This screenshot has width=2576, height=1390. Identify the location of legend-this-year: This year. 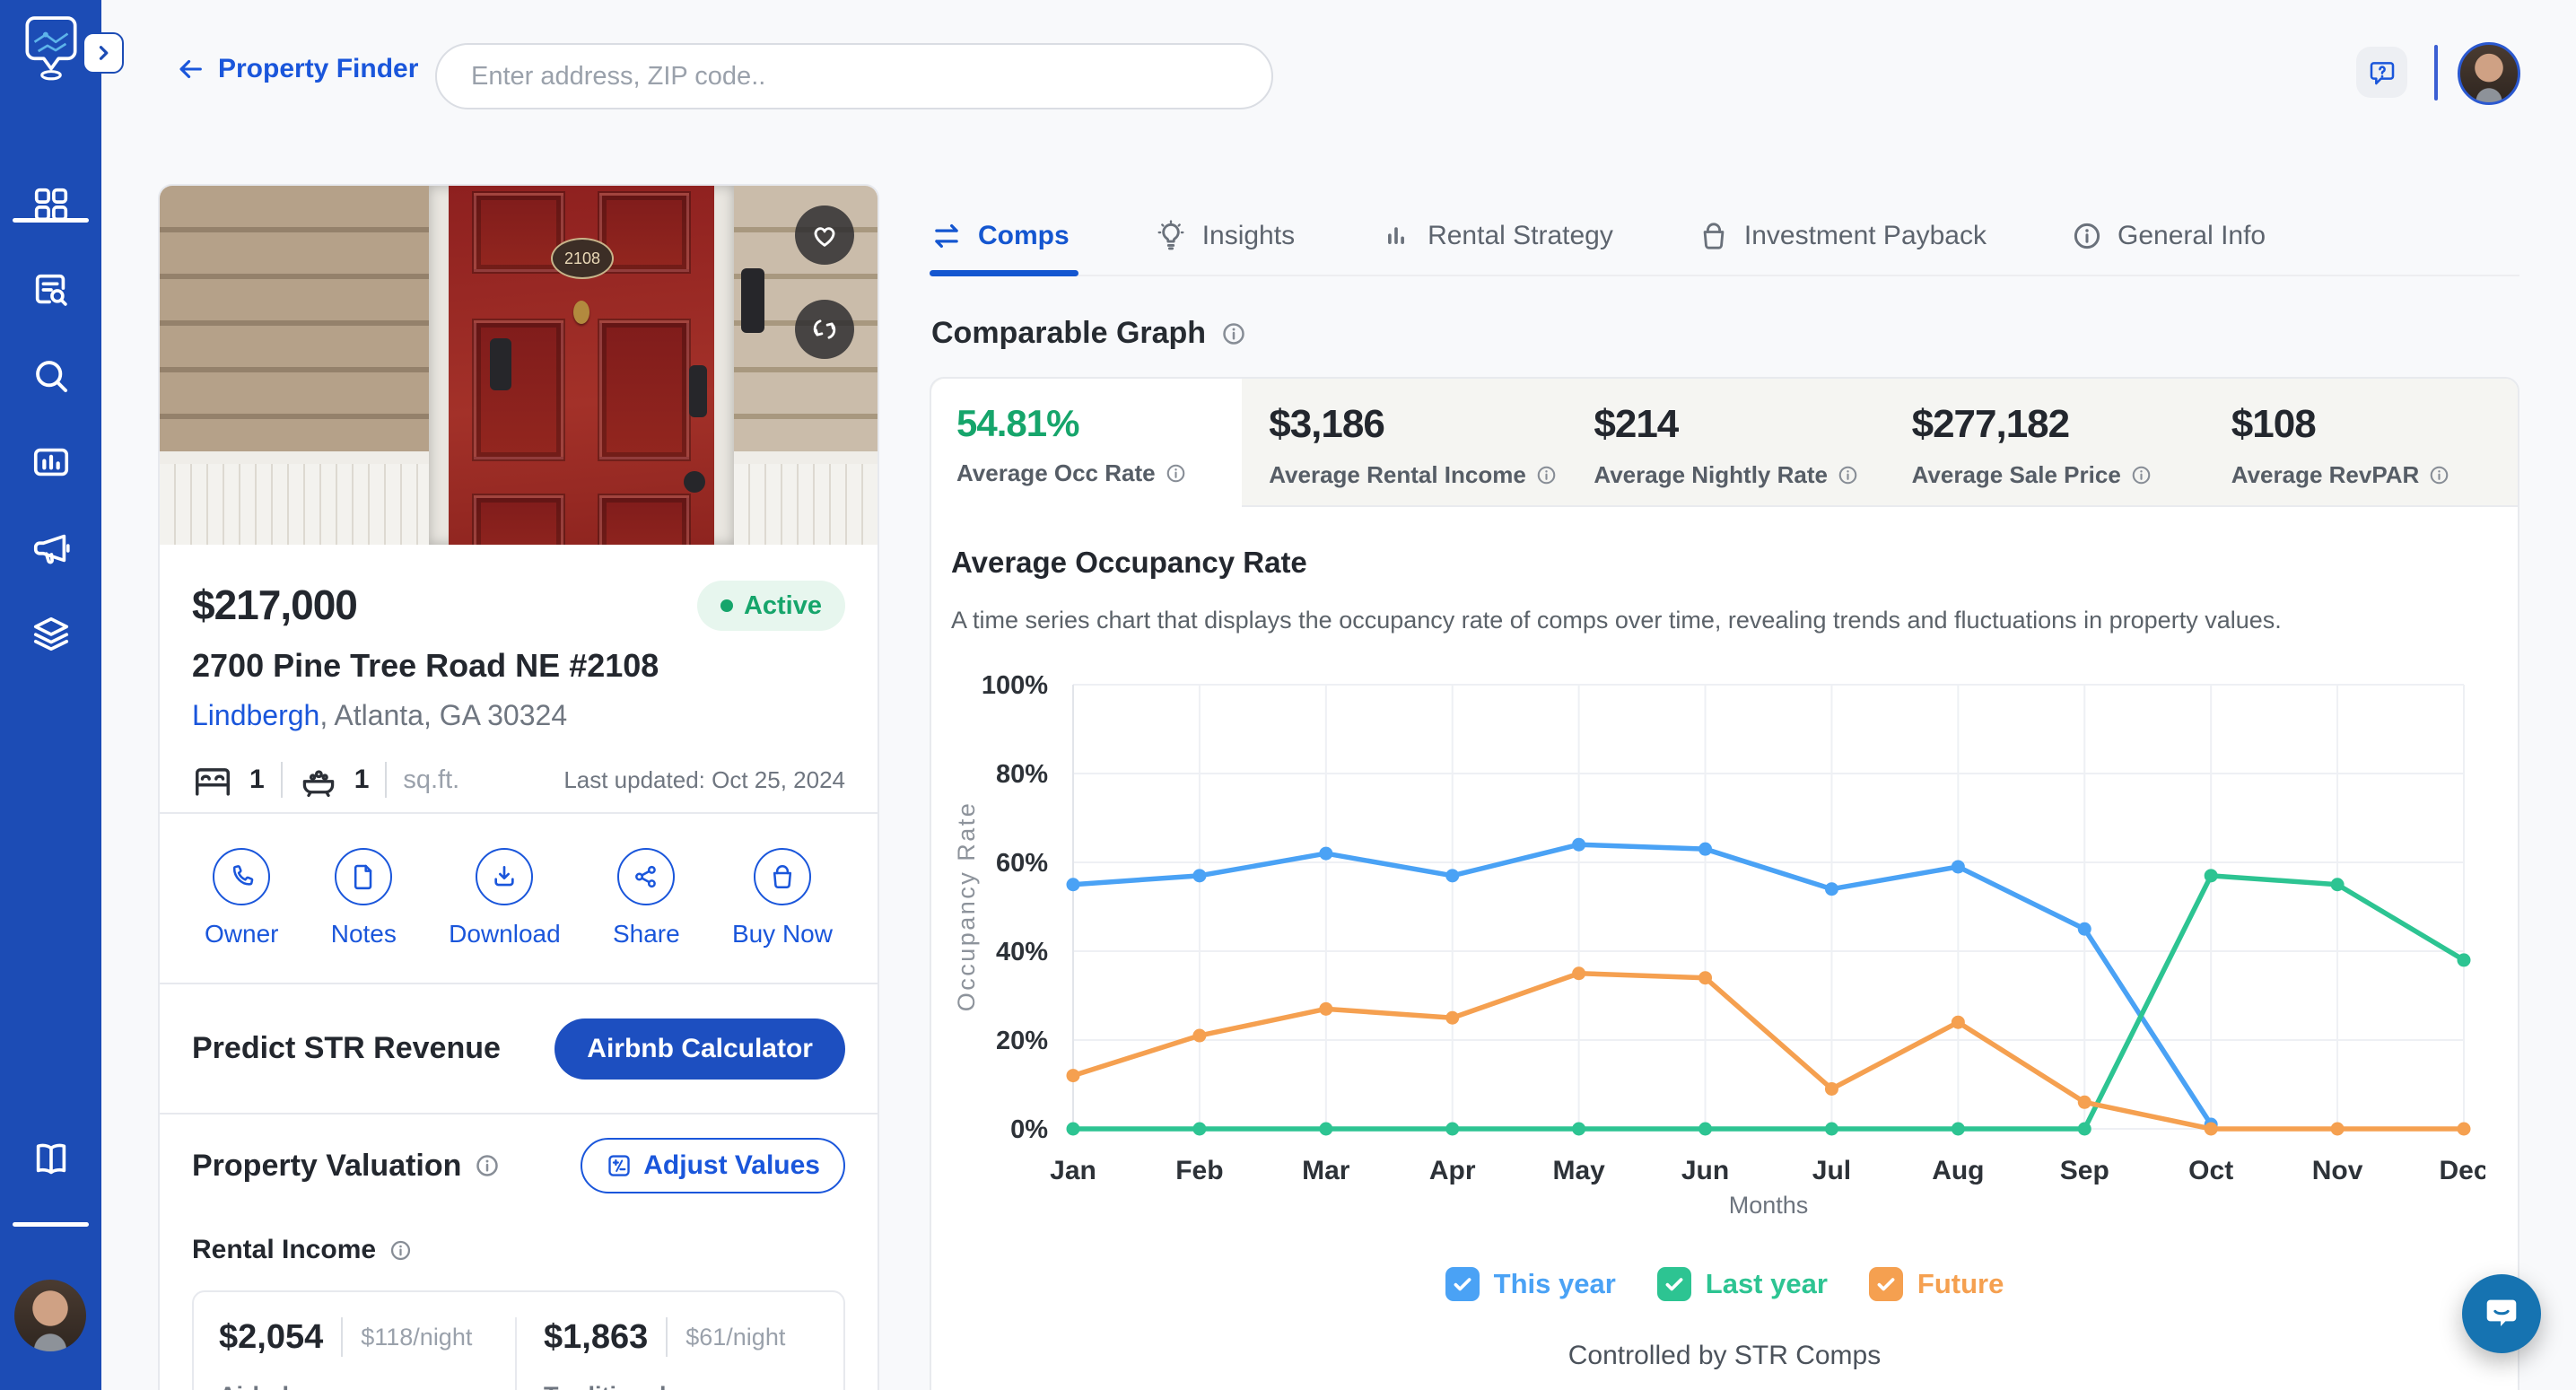
(1531, 1284).